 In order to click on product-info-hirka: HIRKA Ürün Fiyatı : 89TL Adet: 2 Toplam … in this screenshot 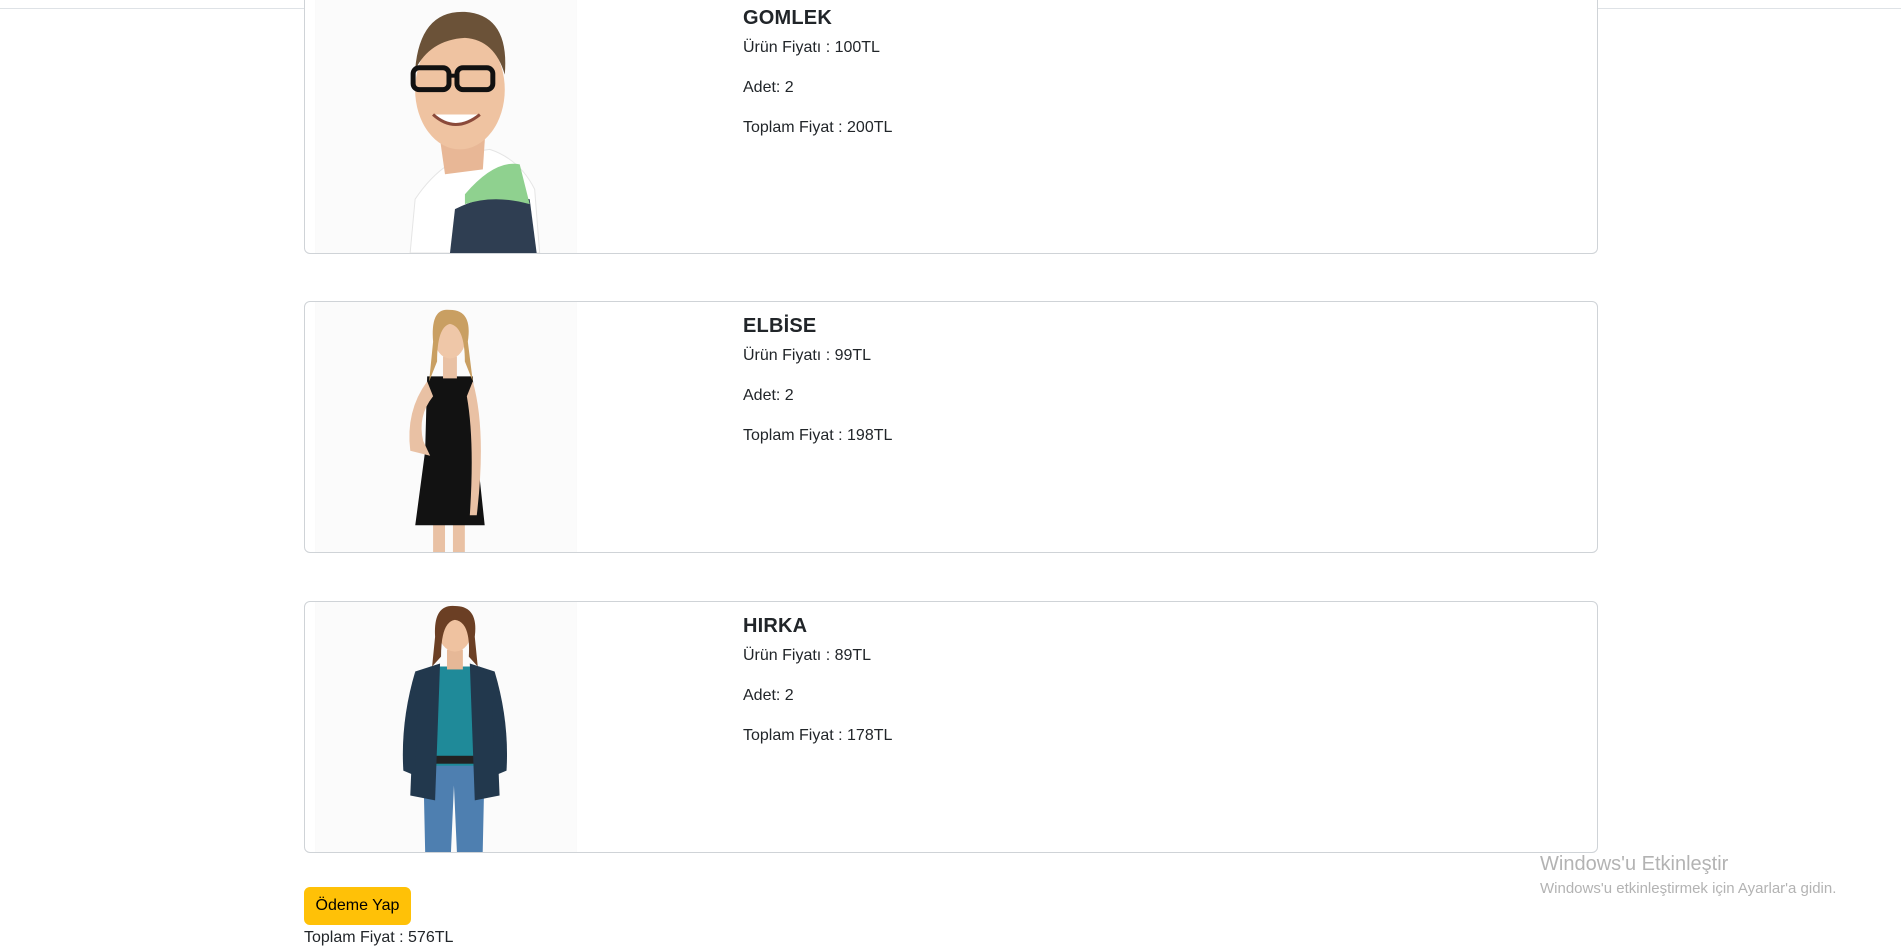, I will do `click(817, 691)`.